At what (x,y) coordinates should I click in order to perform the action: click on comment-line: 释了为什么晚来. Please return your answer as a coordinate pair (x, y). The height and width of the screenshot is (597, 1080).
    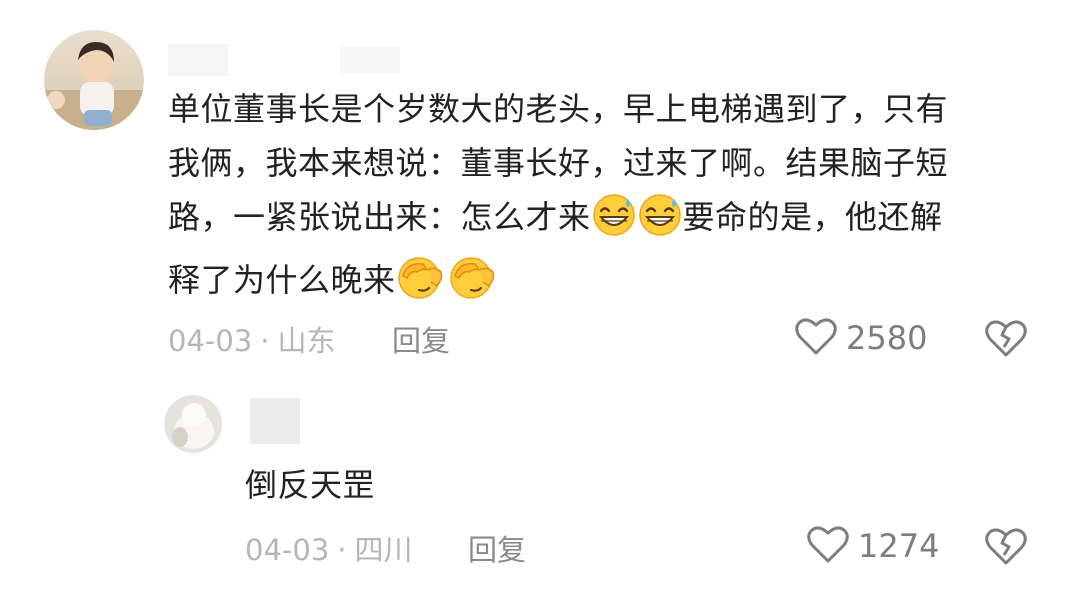
    Looking at the image, I should click on (598, 284).